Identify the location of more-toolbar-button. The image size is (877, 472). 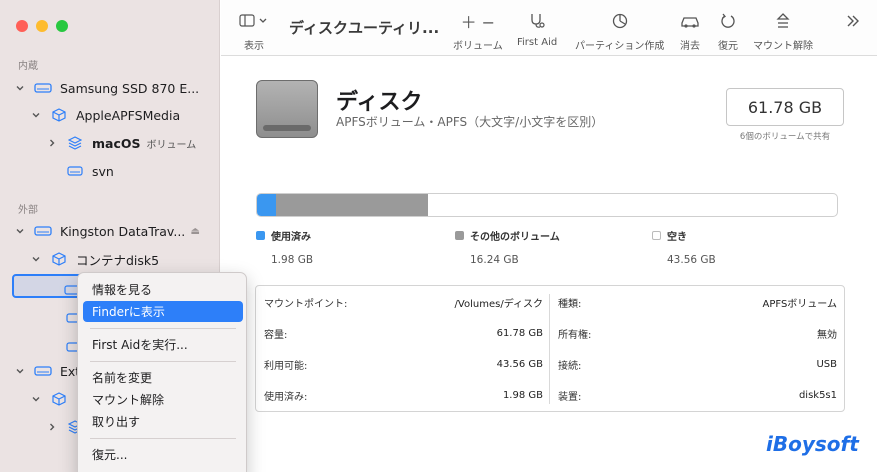
(853, 21).